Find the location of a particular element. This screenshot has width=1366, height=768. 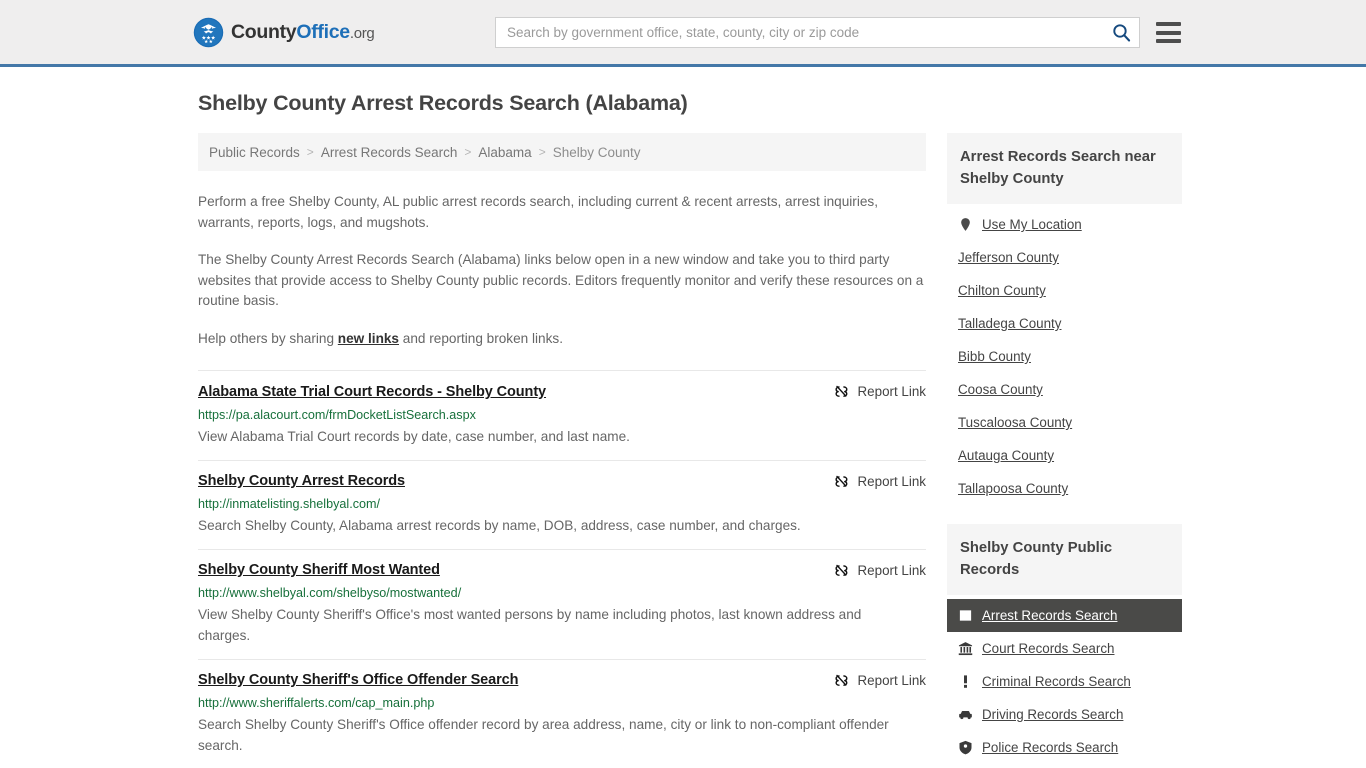

sidebar-item-label: Arrest Records Search is located at coordinates (1050, 615).